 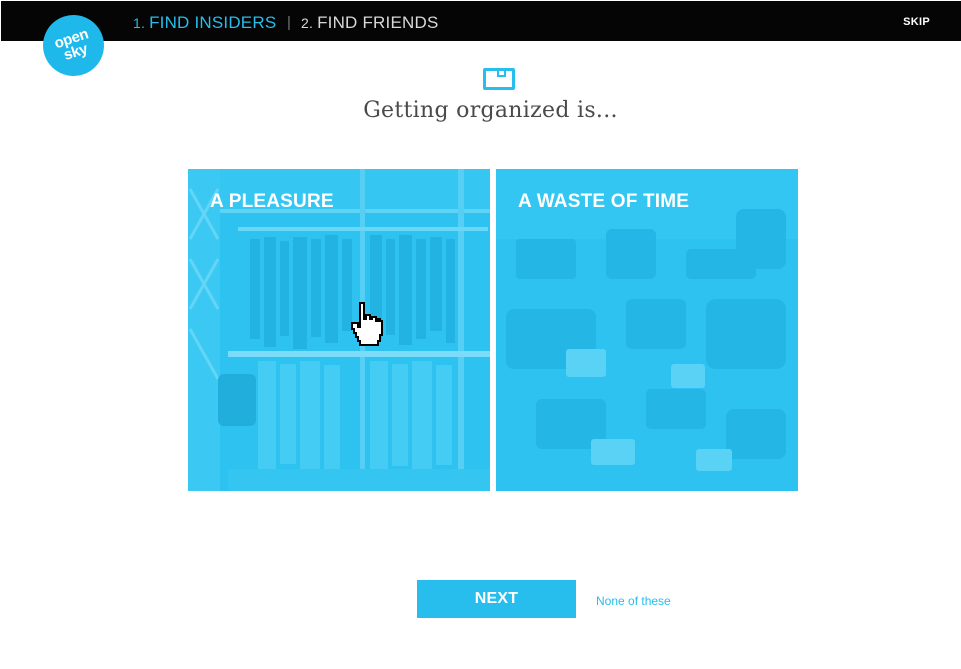 What do you see at coordinates (378, 22) in the screenshot?
I see `step-label: FIND FRIENDS` at bounding box center [378, 22].